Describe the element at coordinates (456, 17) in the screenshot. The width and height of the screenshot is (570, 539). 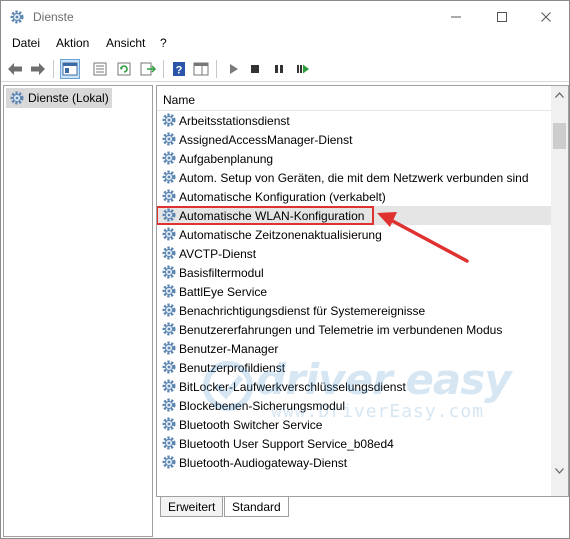
I see `minimize-button` at that location.